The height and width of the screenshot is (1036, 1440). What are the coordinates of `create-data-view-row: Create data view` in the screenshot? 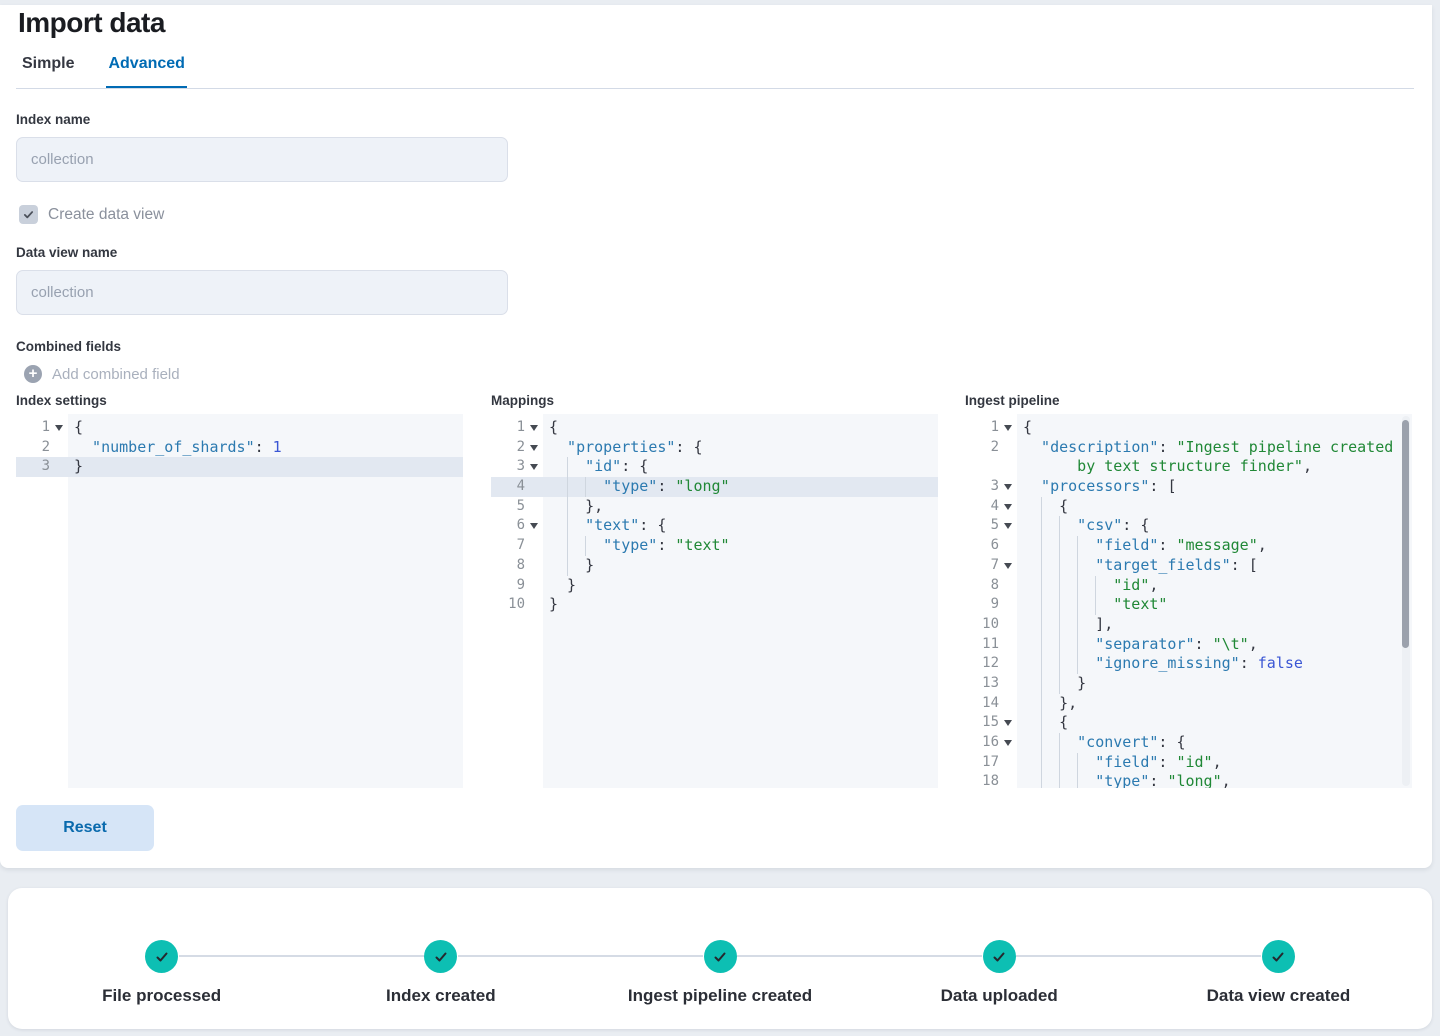 It's located at (91, 214).